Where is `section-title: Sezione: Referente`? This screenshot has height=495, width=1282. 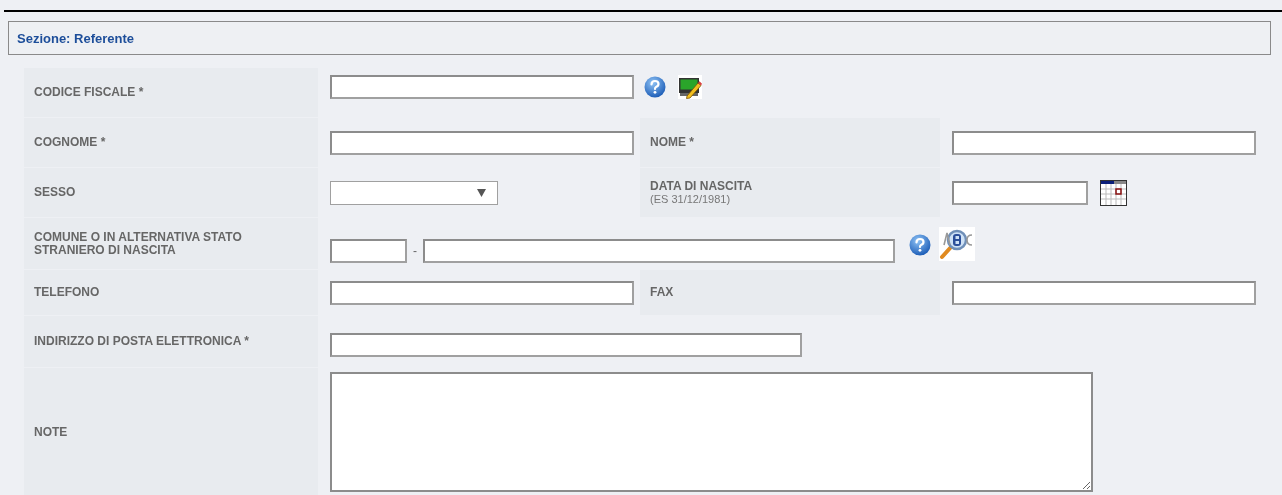
section-title: Sezione: Referente is located at coordinates (76, 38).